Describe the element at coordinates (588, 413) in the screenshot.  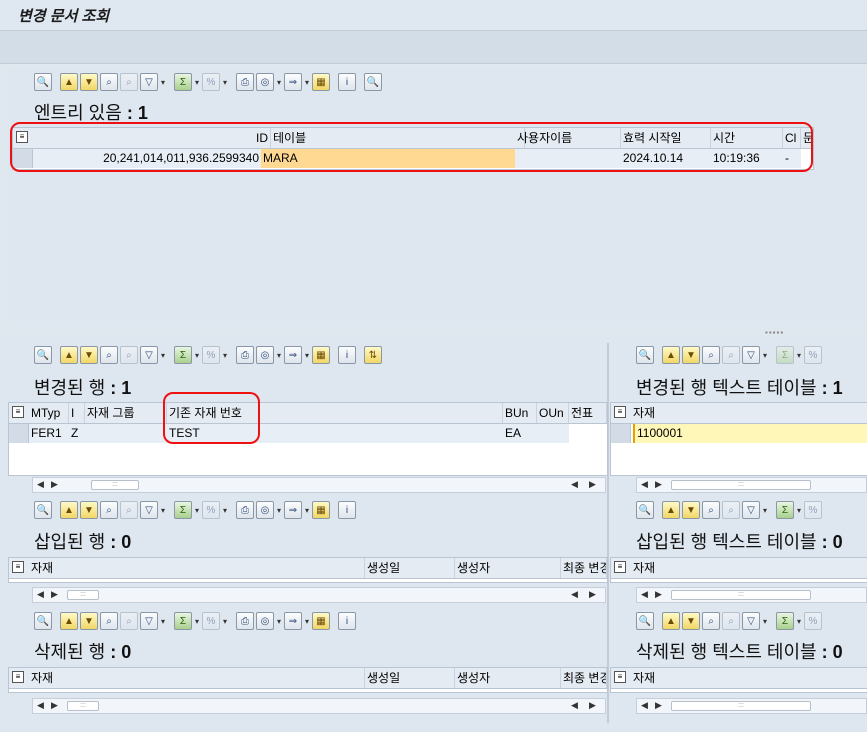
I see `col-doc: 전표` at that location.